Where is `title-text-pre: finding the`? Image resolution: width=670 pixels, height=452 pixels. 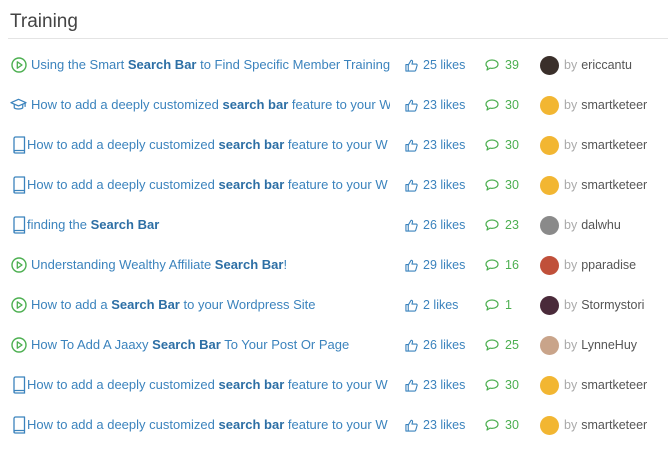 title-text-pre: finding the is located at coordinates (59, 224).